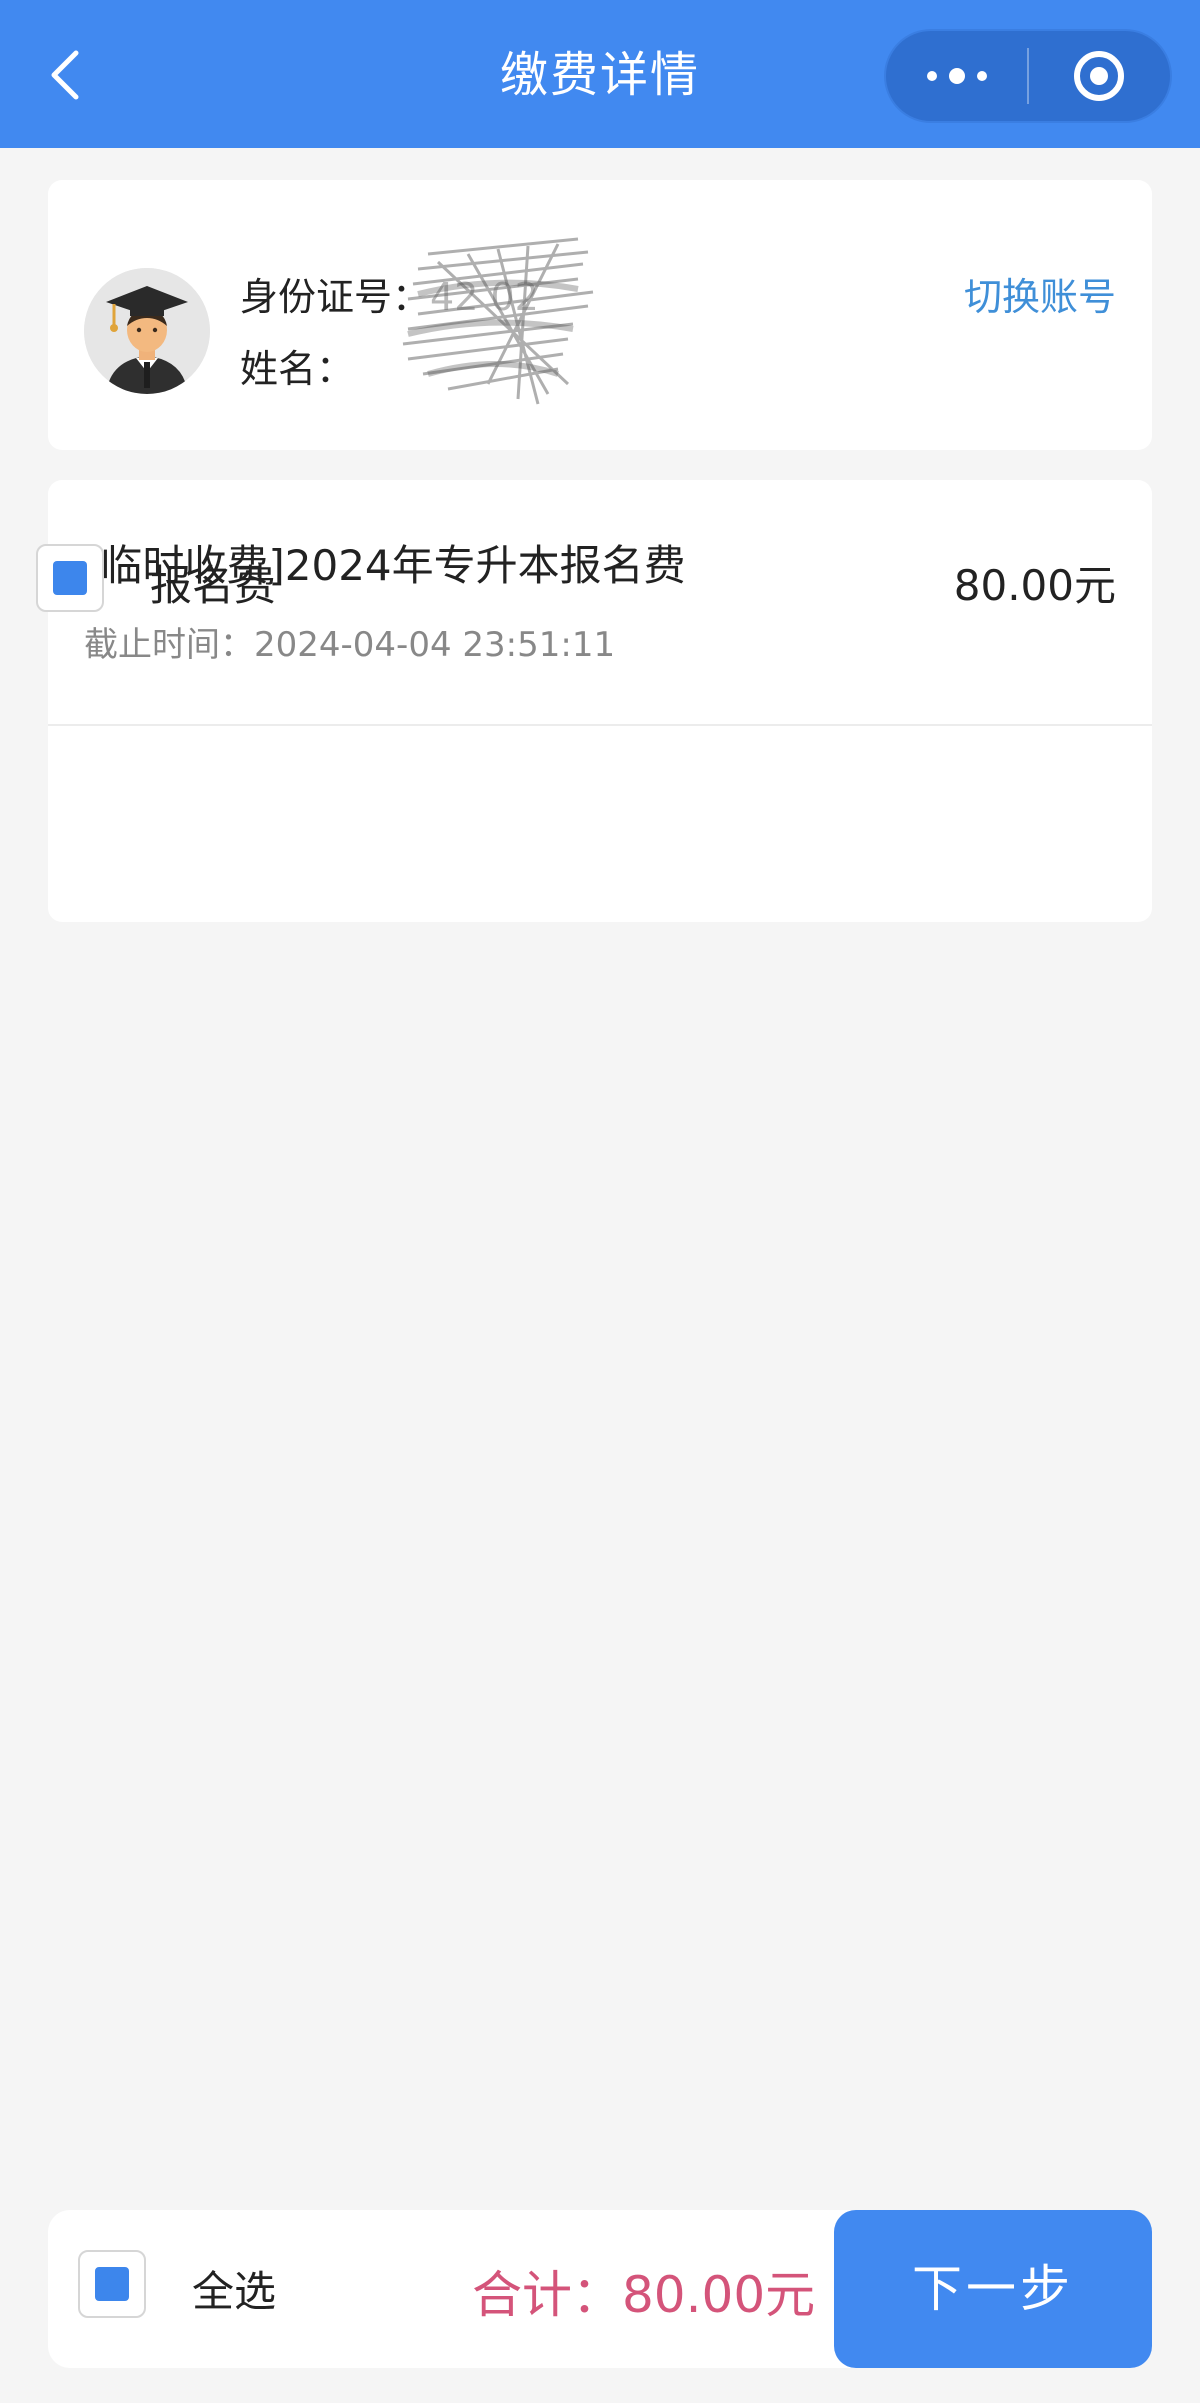 This screenshot has height=2403, width=1200. What do you see at coordinates (435, 645) in the screenshot?
I see `deadline-value: 2024-04-04 23:51:11` at bounding box center [435, 645].